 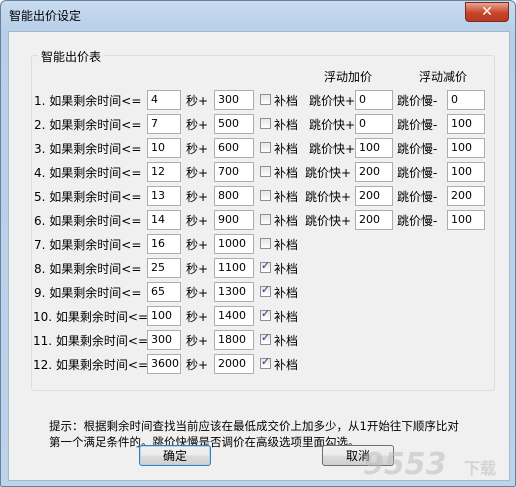 I want to click on price-input: 1300, so click(x=234, y=292).